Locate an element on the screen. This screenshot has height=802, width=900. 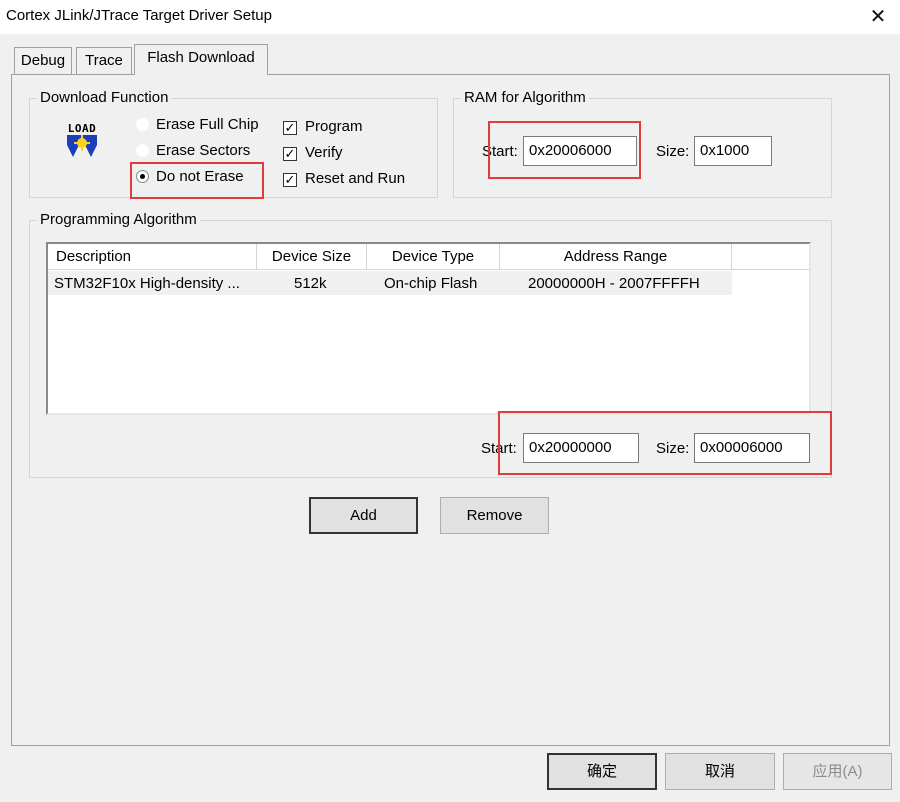
column-description: Description is located at coordinates (152, 257).